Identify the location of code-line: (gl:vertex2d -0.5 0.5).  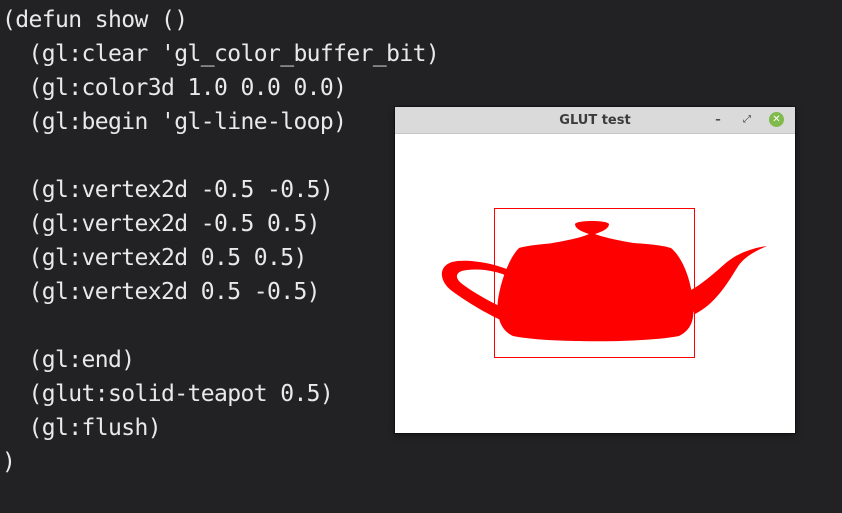
(161, 224).